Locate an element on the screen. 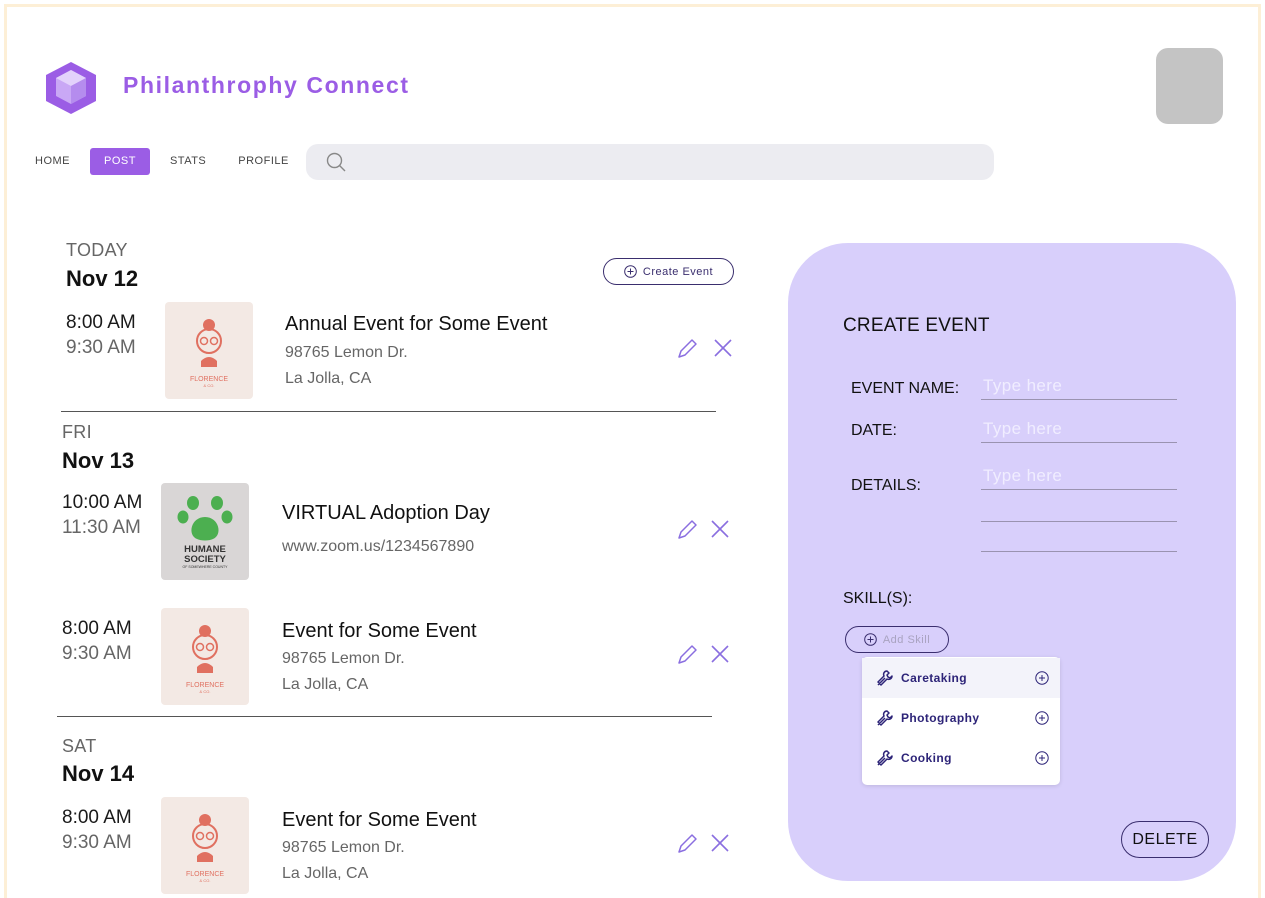 Image resolution: width=1265 pixels, height=898 pixels. nav-profile: PROFILE is located at coordinates (263, 161).